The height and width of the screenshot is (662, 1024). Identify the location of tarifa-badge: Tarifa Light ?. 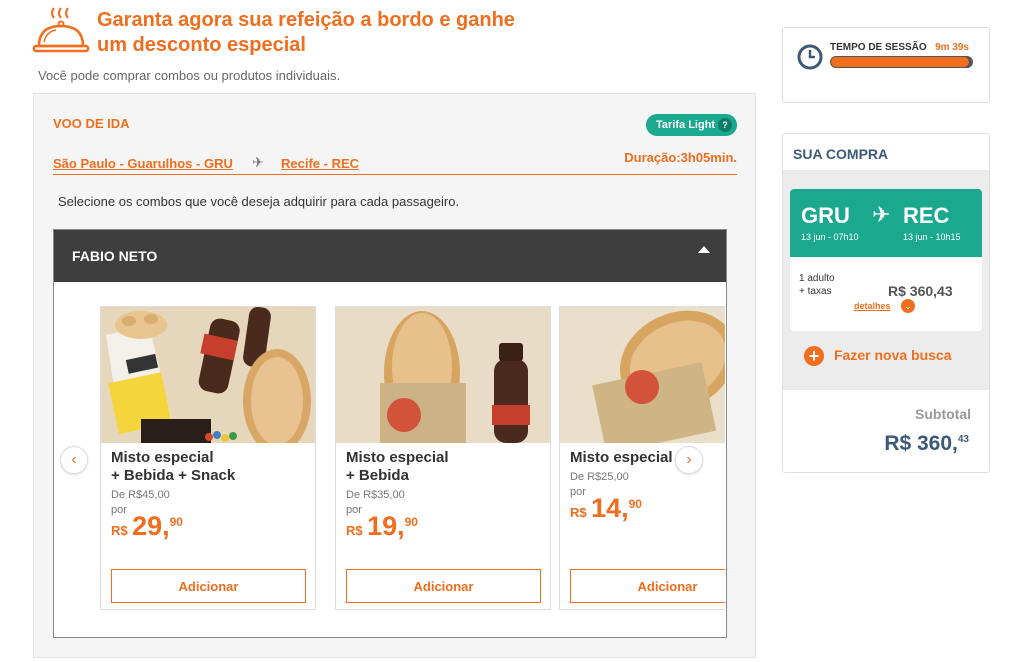
(691, 125).